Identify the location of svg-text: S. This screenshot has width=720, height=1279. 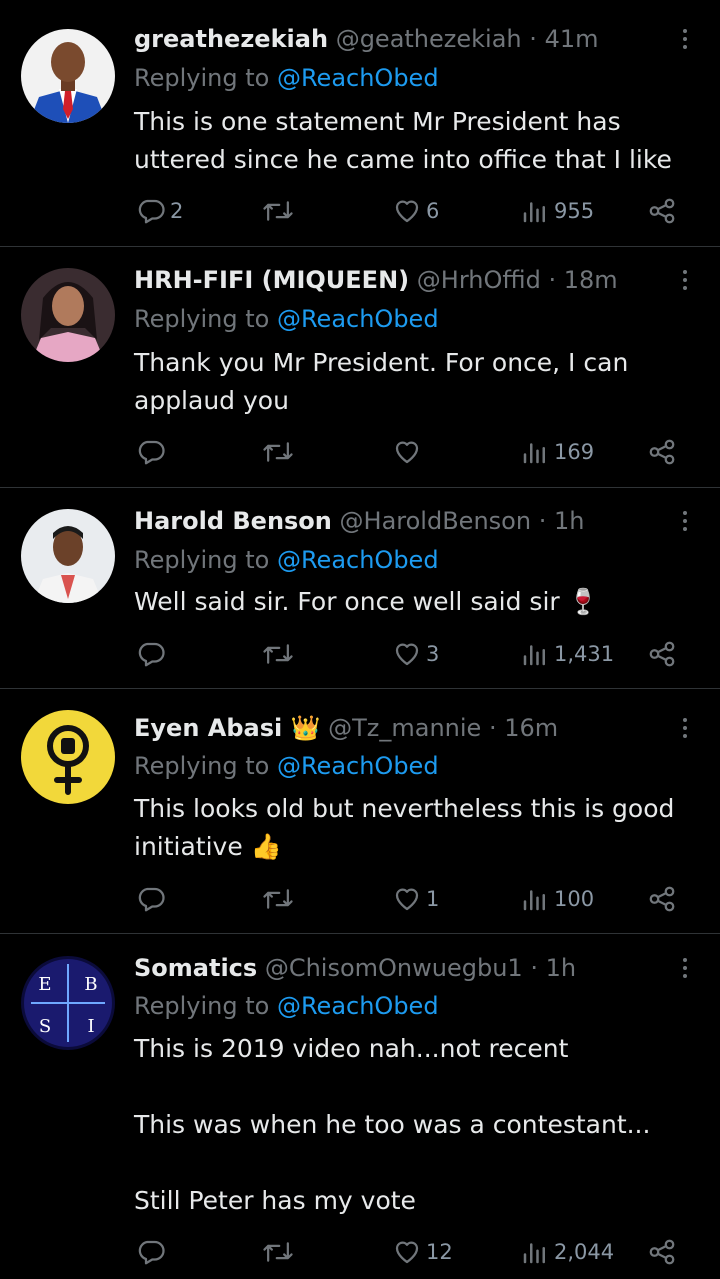
(45, 1026).